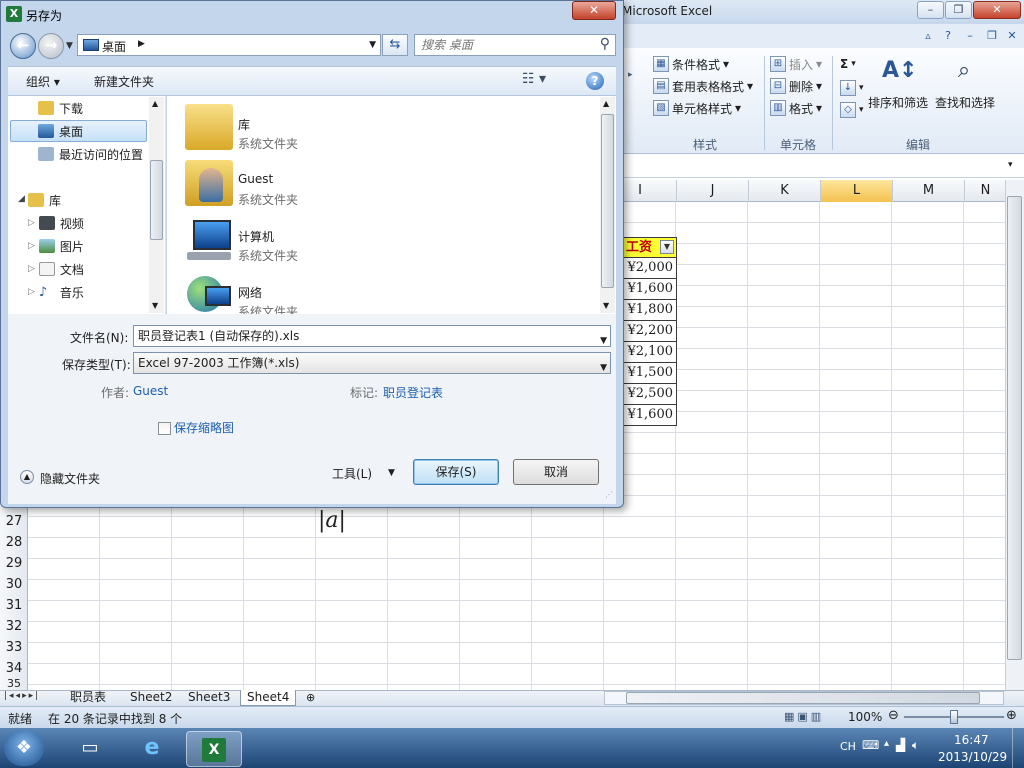 The width and height of the screenshot is (1024, 768). I want to click on excel-minimize-button: –, so click(930, 10).